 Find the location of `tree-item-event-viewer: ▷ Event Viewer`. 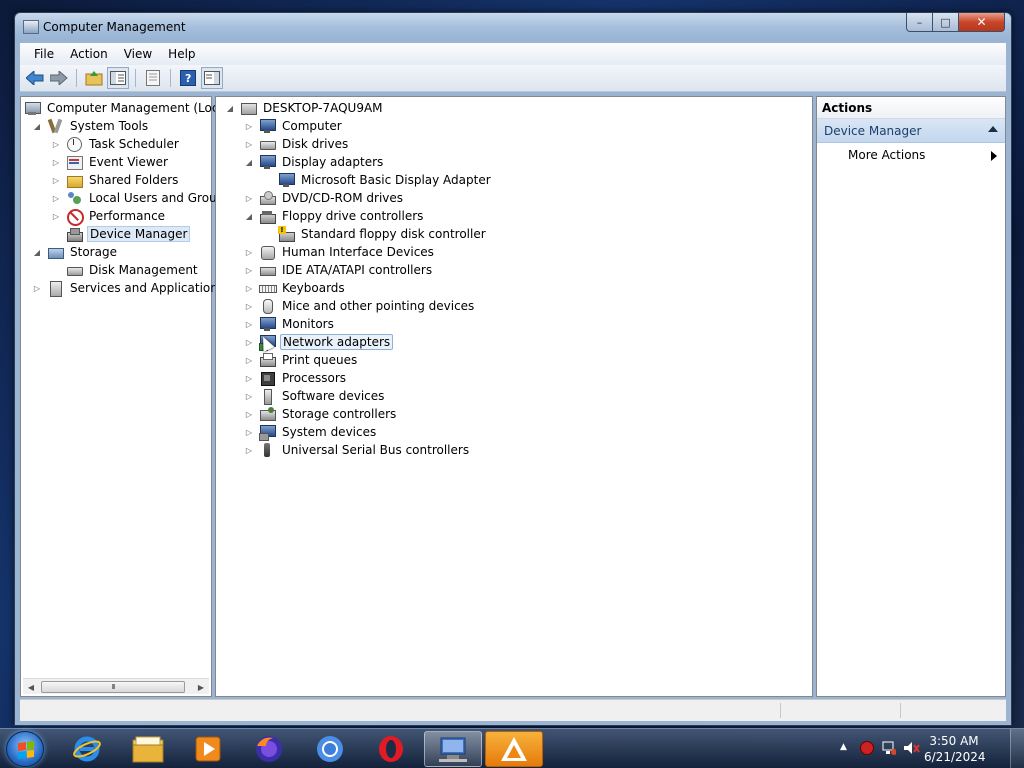

tree-item-event-viewer: ▷ Event Viewer is located at coordinates (110, 162).